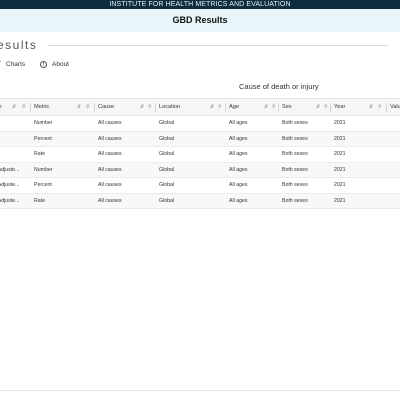  I want to click on app-title: GBD Results, so click(200, 20).